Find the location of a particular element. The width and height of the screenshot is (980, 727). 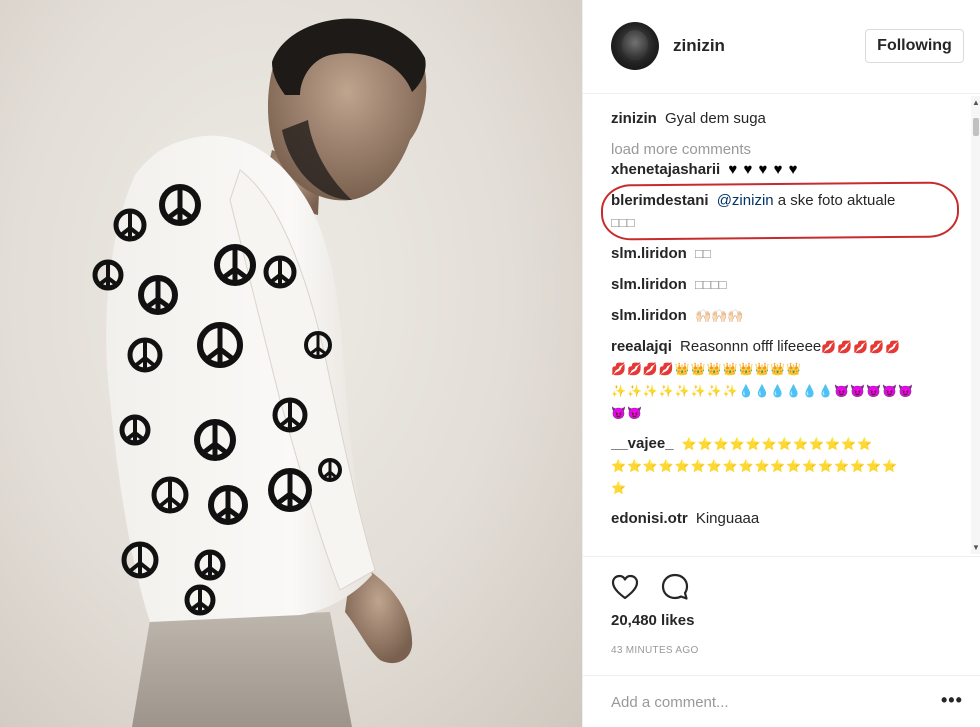

comment-mention: @zinizin is located at coordinates (745, 200).